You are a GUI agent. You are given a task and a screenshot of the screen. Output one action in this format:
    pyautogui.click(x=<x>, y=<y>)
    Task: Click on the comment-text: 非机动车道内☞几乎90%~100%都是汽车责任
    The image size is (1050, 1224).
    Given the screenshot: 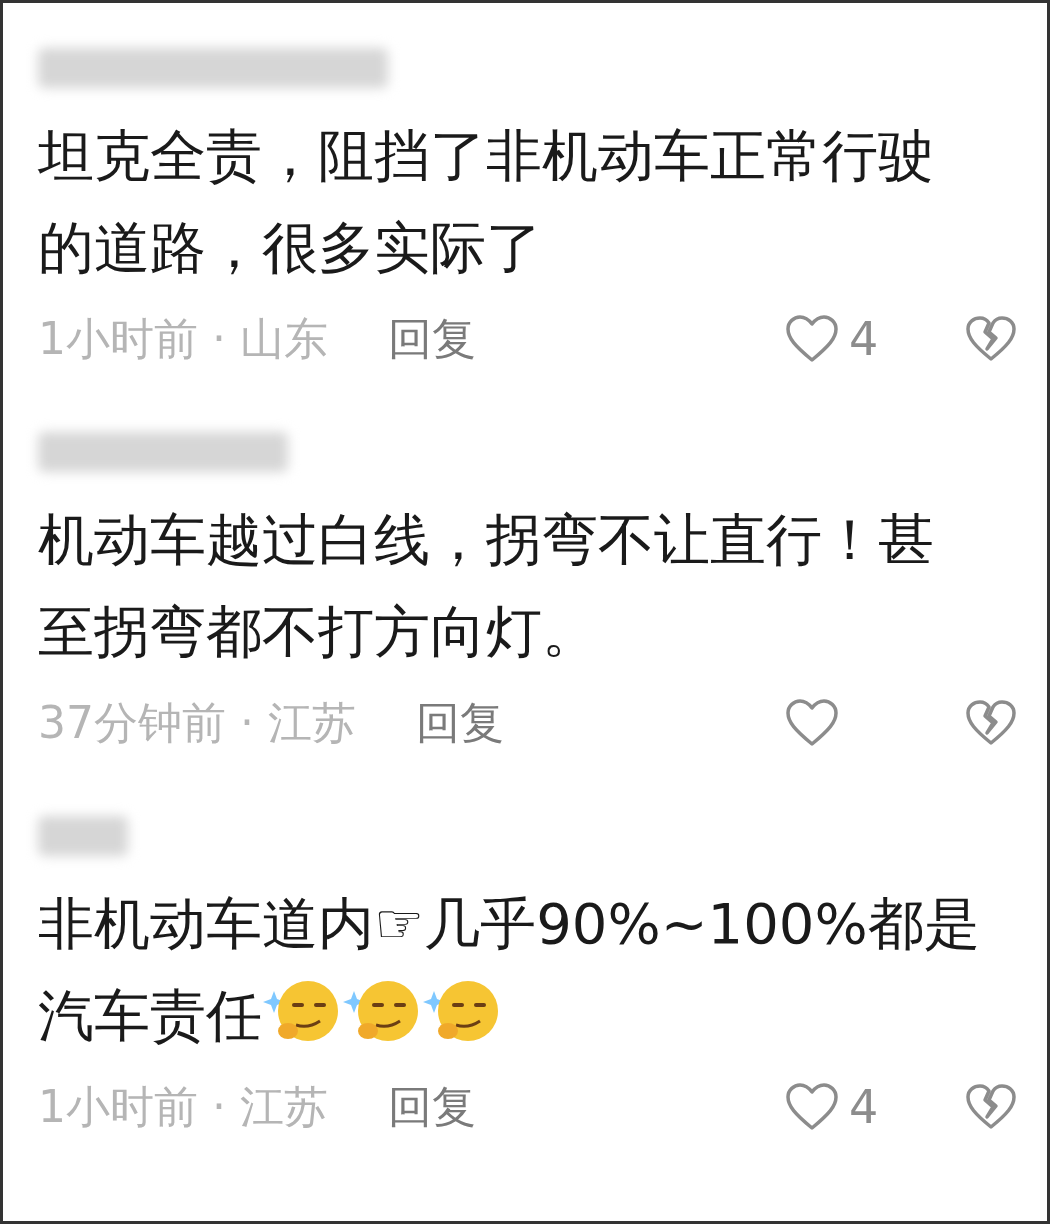 What is the action you would take?
    pyautogui.click(x=509, y=969)
    